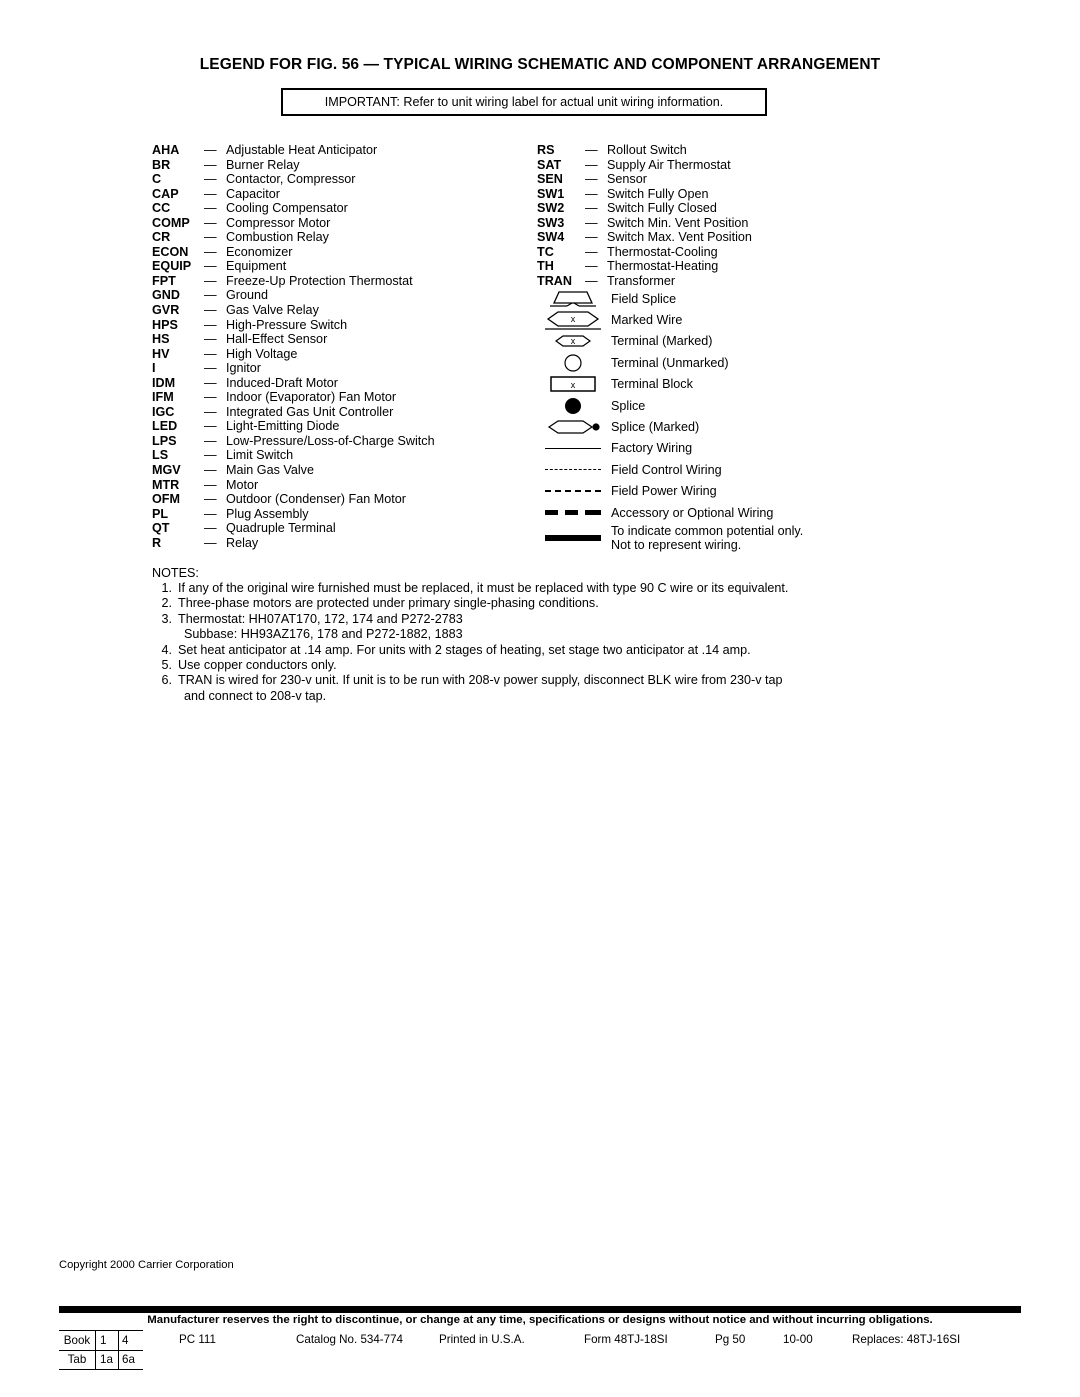  What do you see at coordinates (242, 484) in the screenshot?
I see `legend-description: Motor` at bounding box center [242, 484].